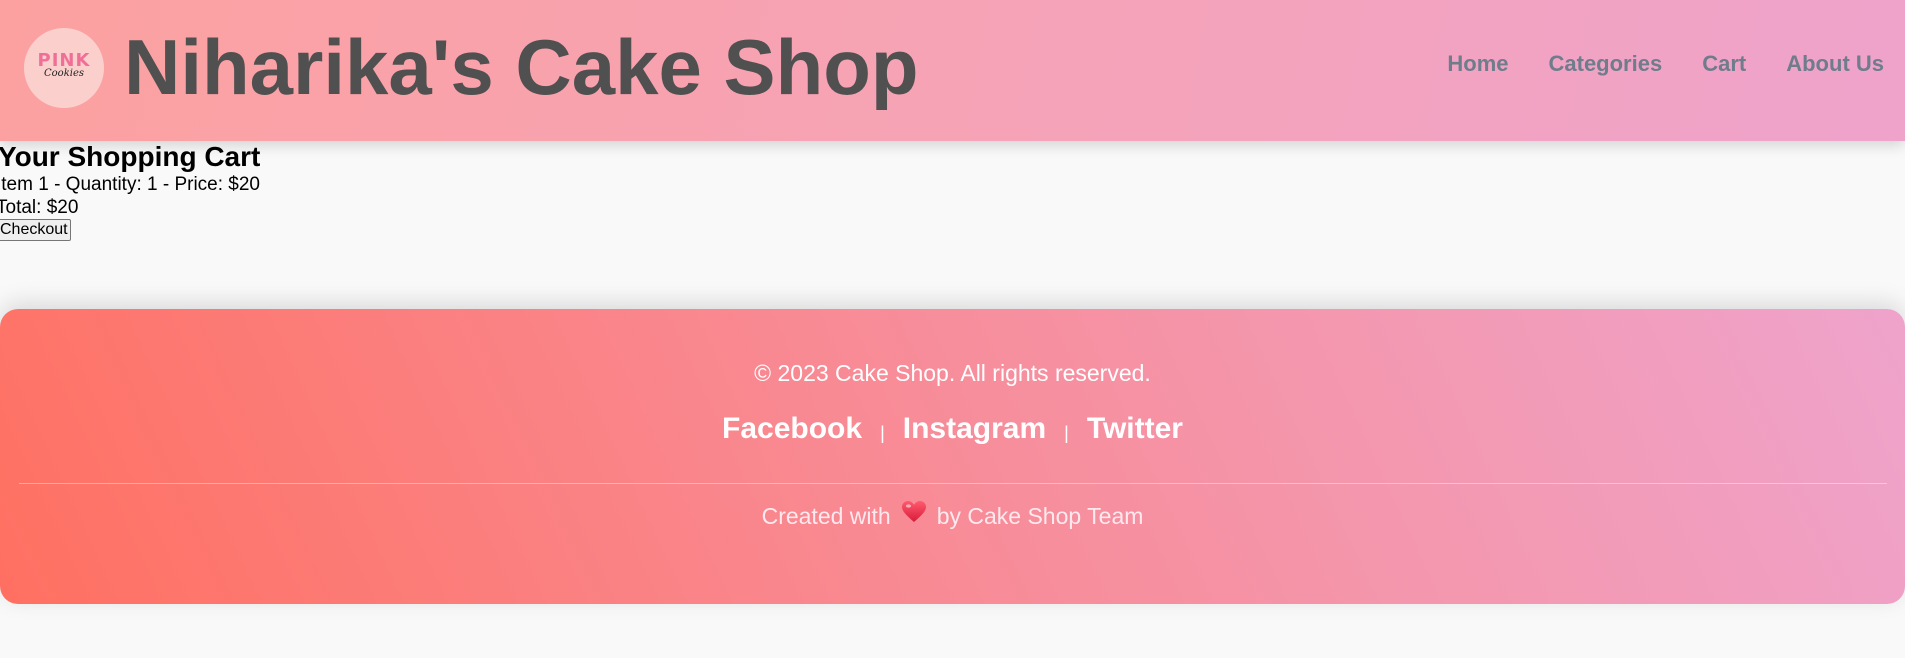  What do you see at coordinates (130, 184) in the screenshot?
I see `cart-item: Item 1 - Quantity: 1 - Price: $20` at bounding box center [130, 184].